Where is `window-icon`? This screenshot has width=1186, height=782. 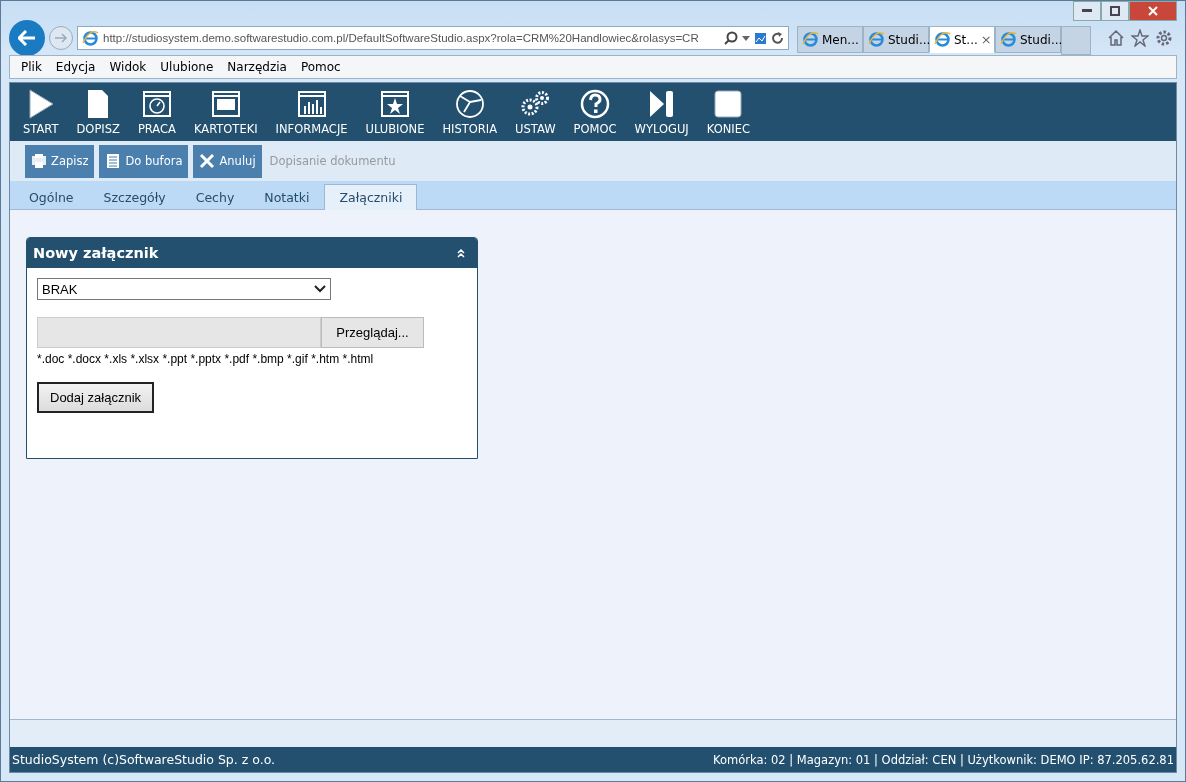 window-icon is located at coordinates (225, 104).